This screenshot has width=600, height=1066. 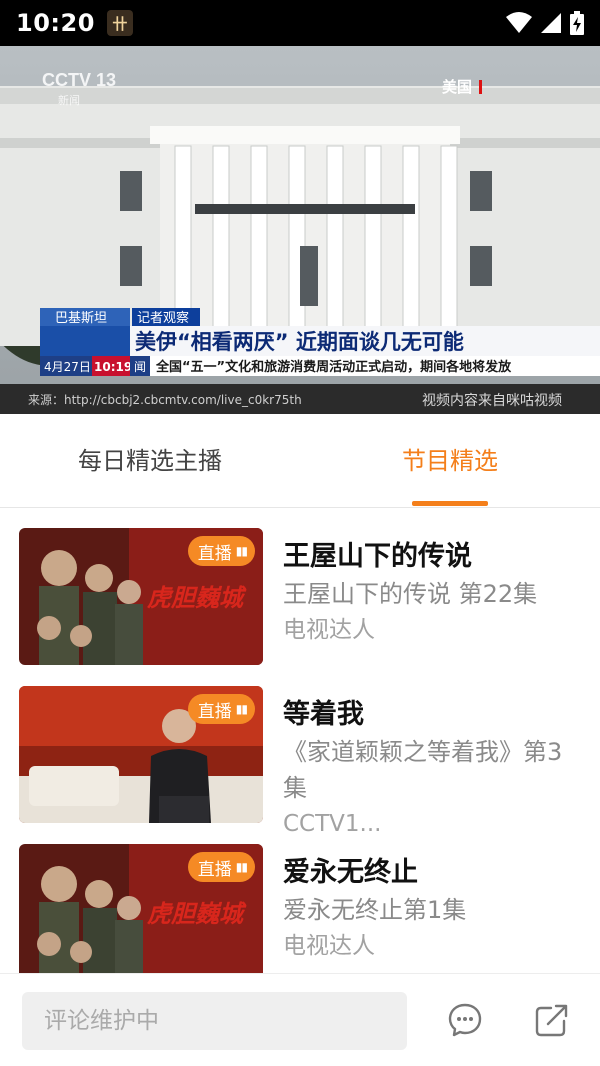 What do you see at coordinates (214, 1021) in the screenshot?
I see `comment-input: 评论维护中` at bounding box center [214, 1021].